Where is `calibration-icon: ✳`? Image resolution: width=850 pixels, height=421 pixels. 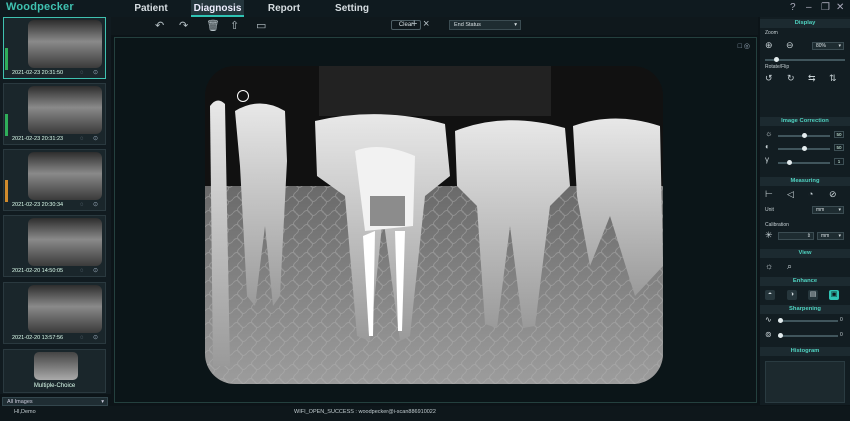 calibration-icon: ✳ is located at coordinates (769, 235).